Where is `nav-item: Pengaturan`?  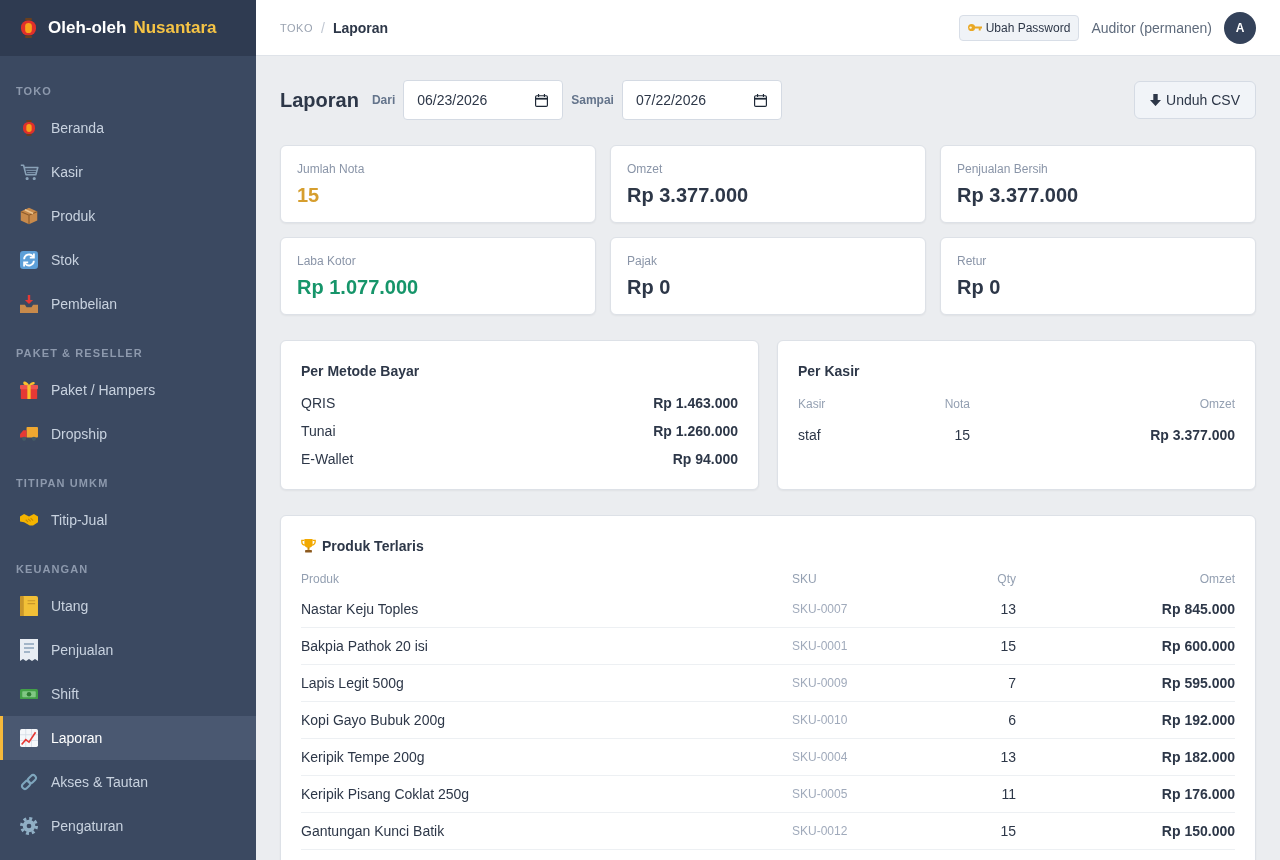 nav-item: Pengaturan is located at coordinates (128, 826).